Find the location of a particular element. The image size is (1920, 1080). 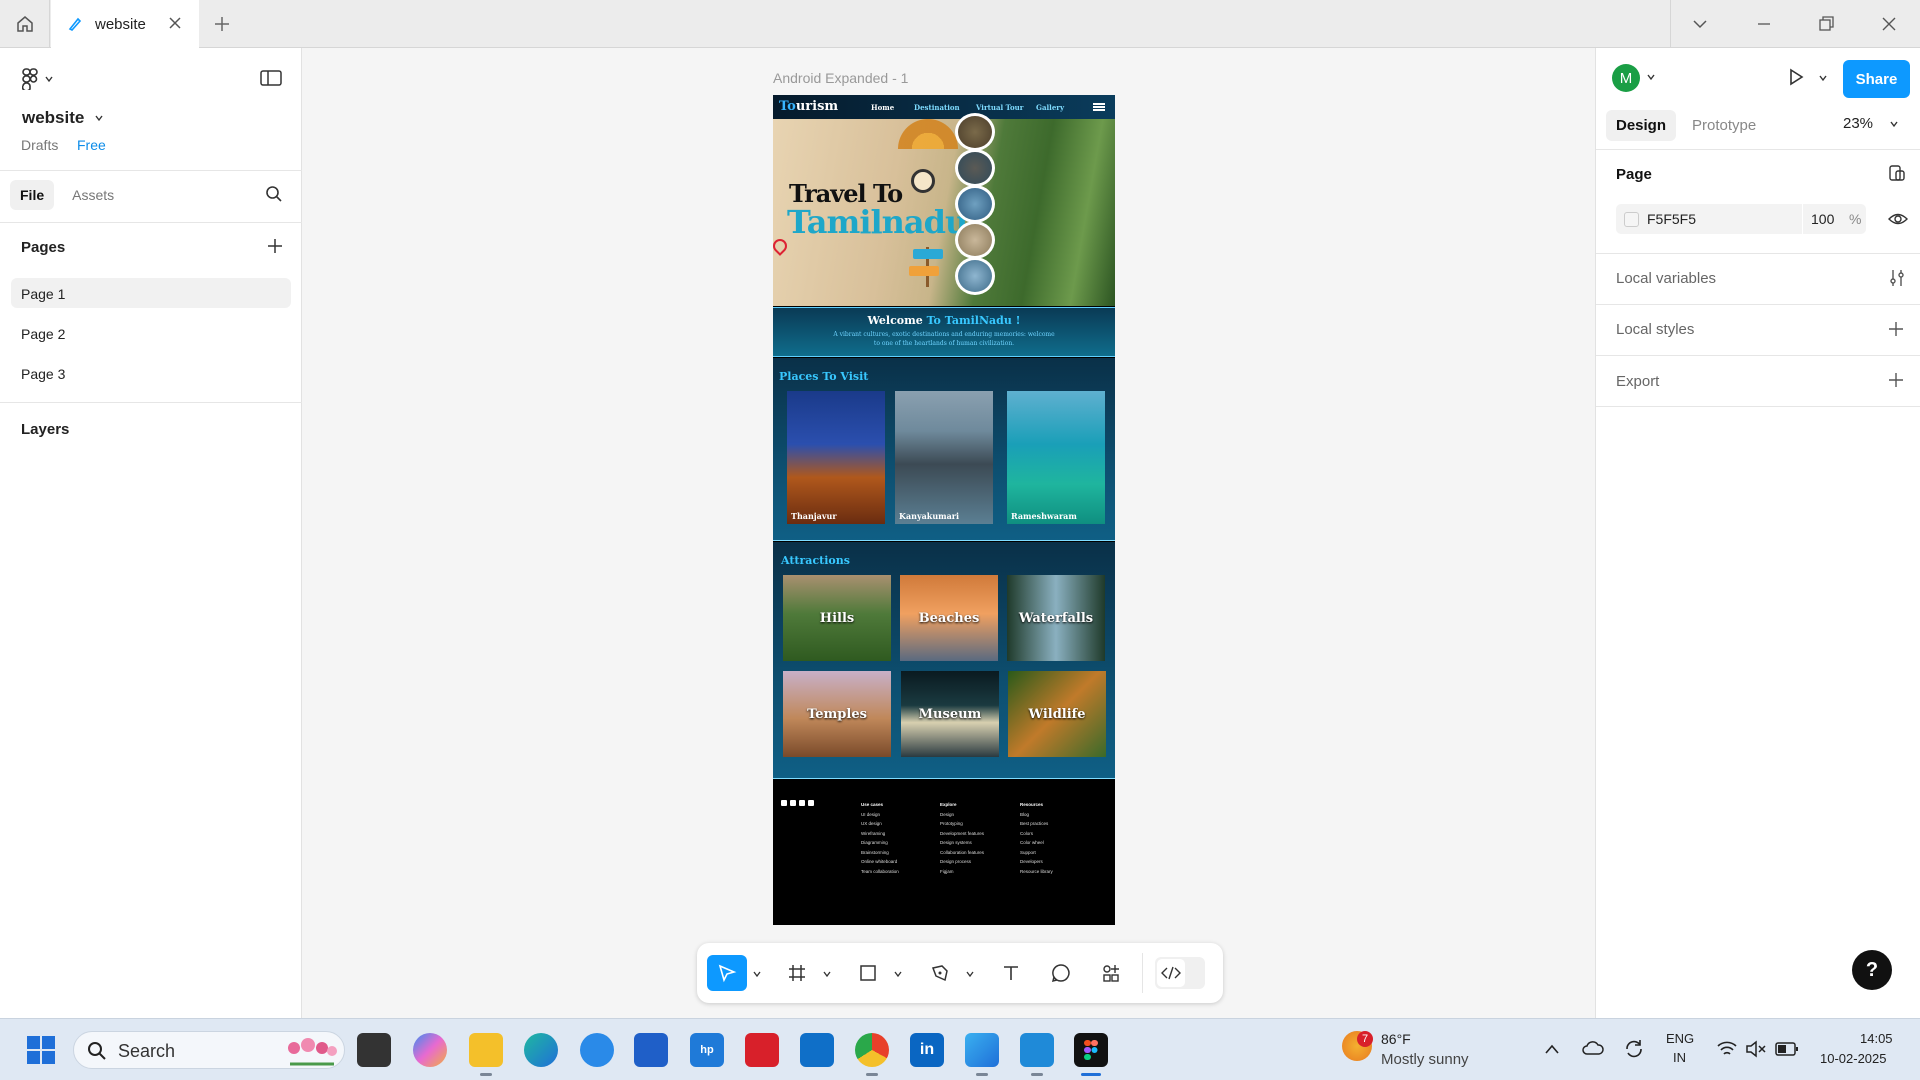

dev-mode-toggle is located at coordinates (1180, 973).